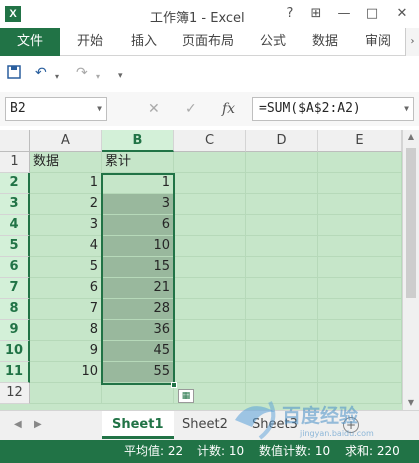 The image size is (419, 463). Describe the element at coordinates (406, 109) in the screenshot. I see `expand-formula-icon: ▼` at that location.